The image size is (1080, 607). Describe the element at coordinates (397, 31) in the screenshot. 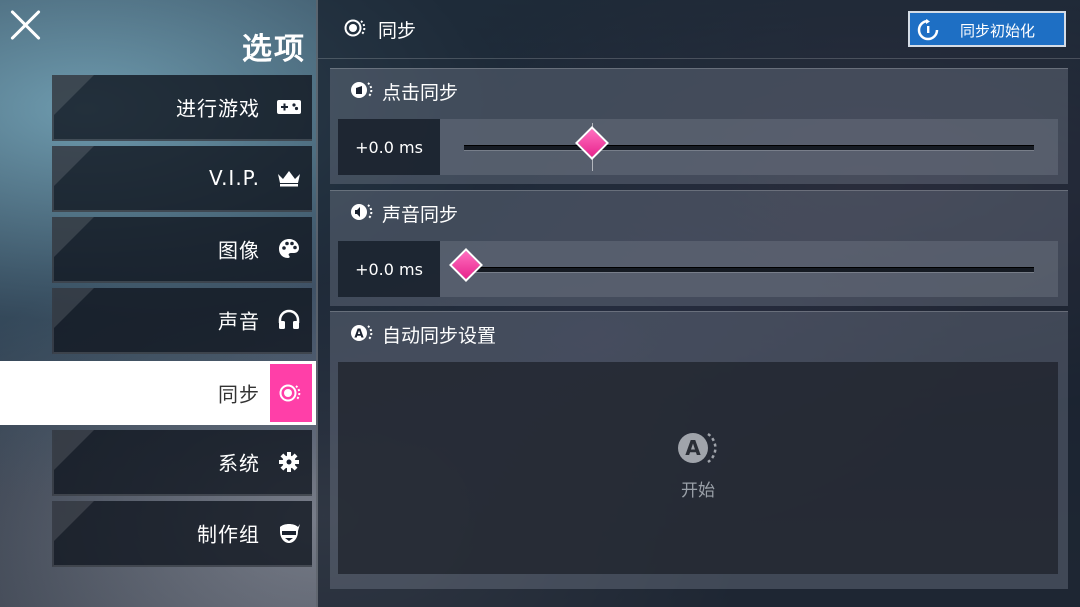

I see `section-title: 同步` at that location.